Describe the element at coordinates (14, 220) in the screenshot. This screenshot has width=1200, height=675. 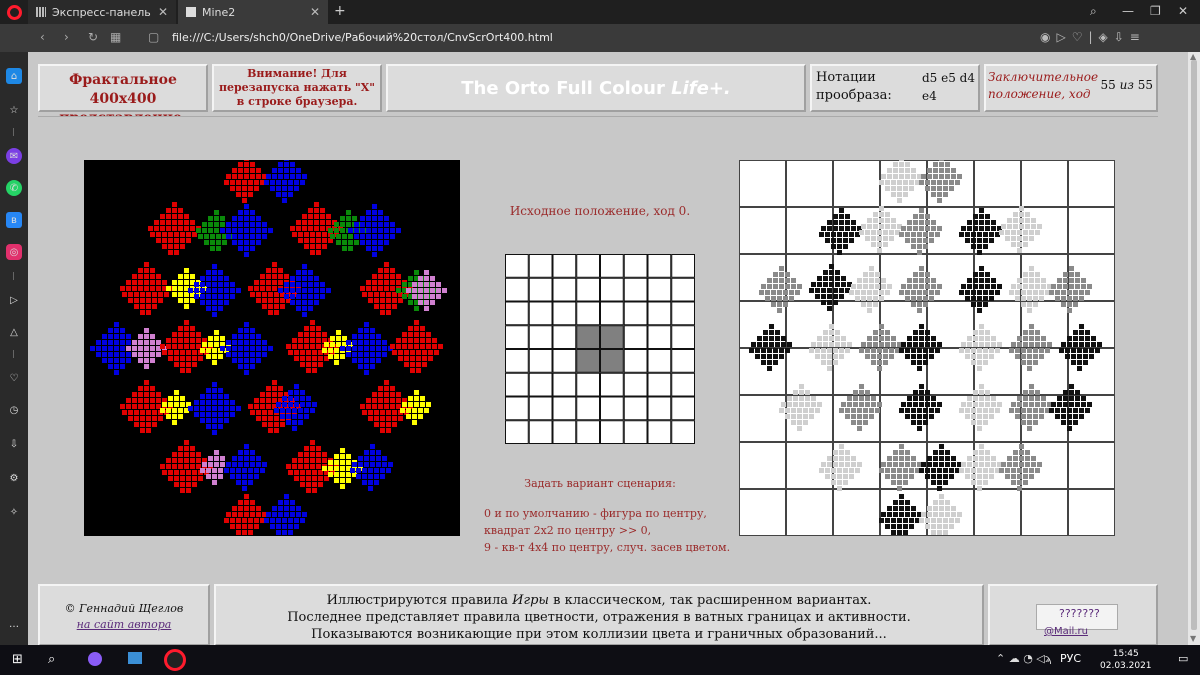
I see `vk-icon: в` at that location.